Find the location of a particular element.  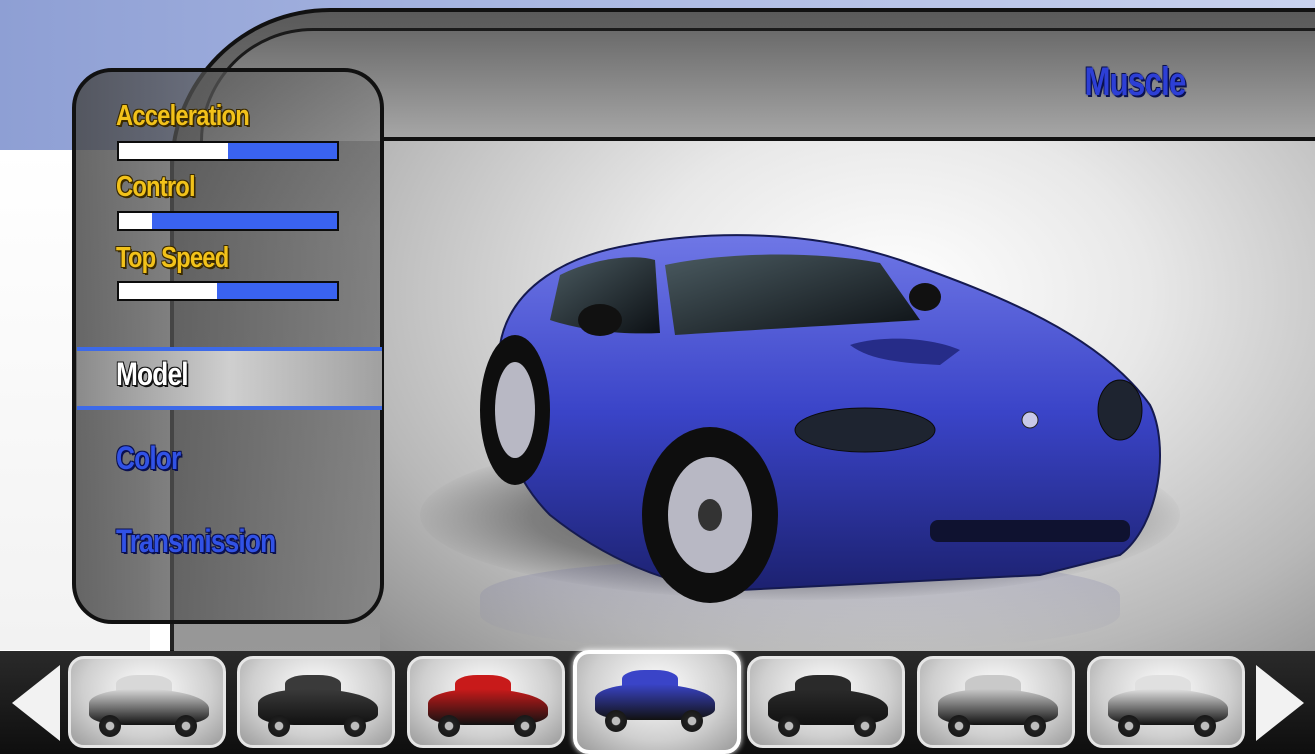

stat-label-top-speed: Top Speed is located at coordinates (172, 258).